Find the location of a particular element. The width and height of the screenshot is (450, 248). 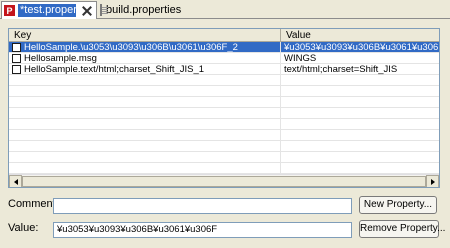

value-label: Value: is located at coordinates (23, 228).